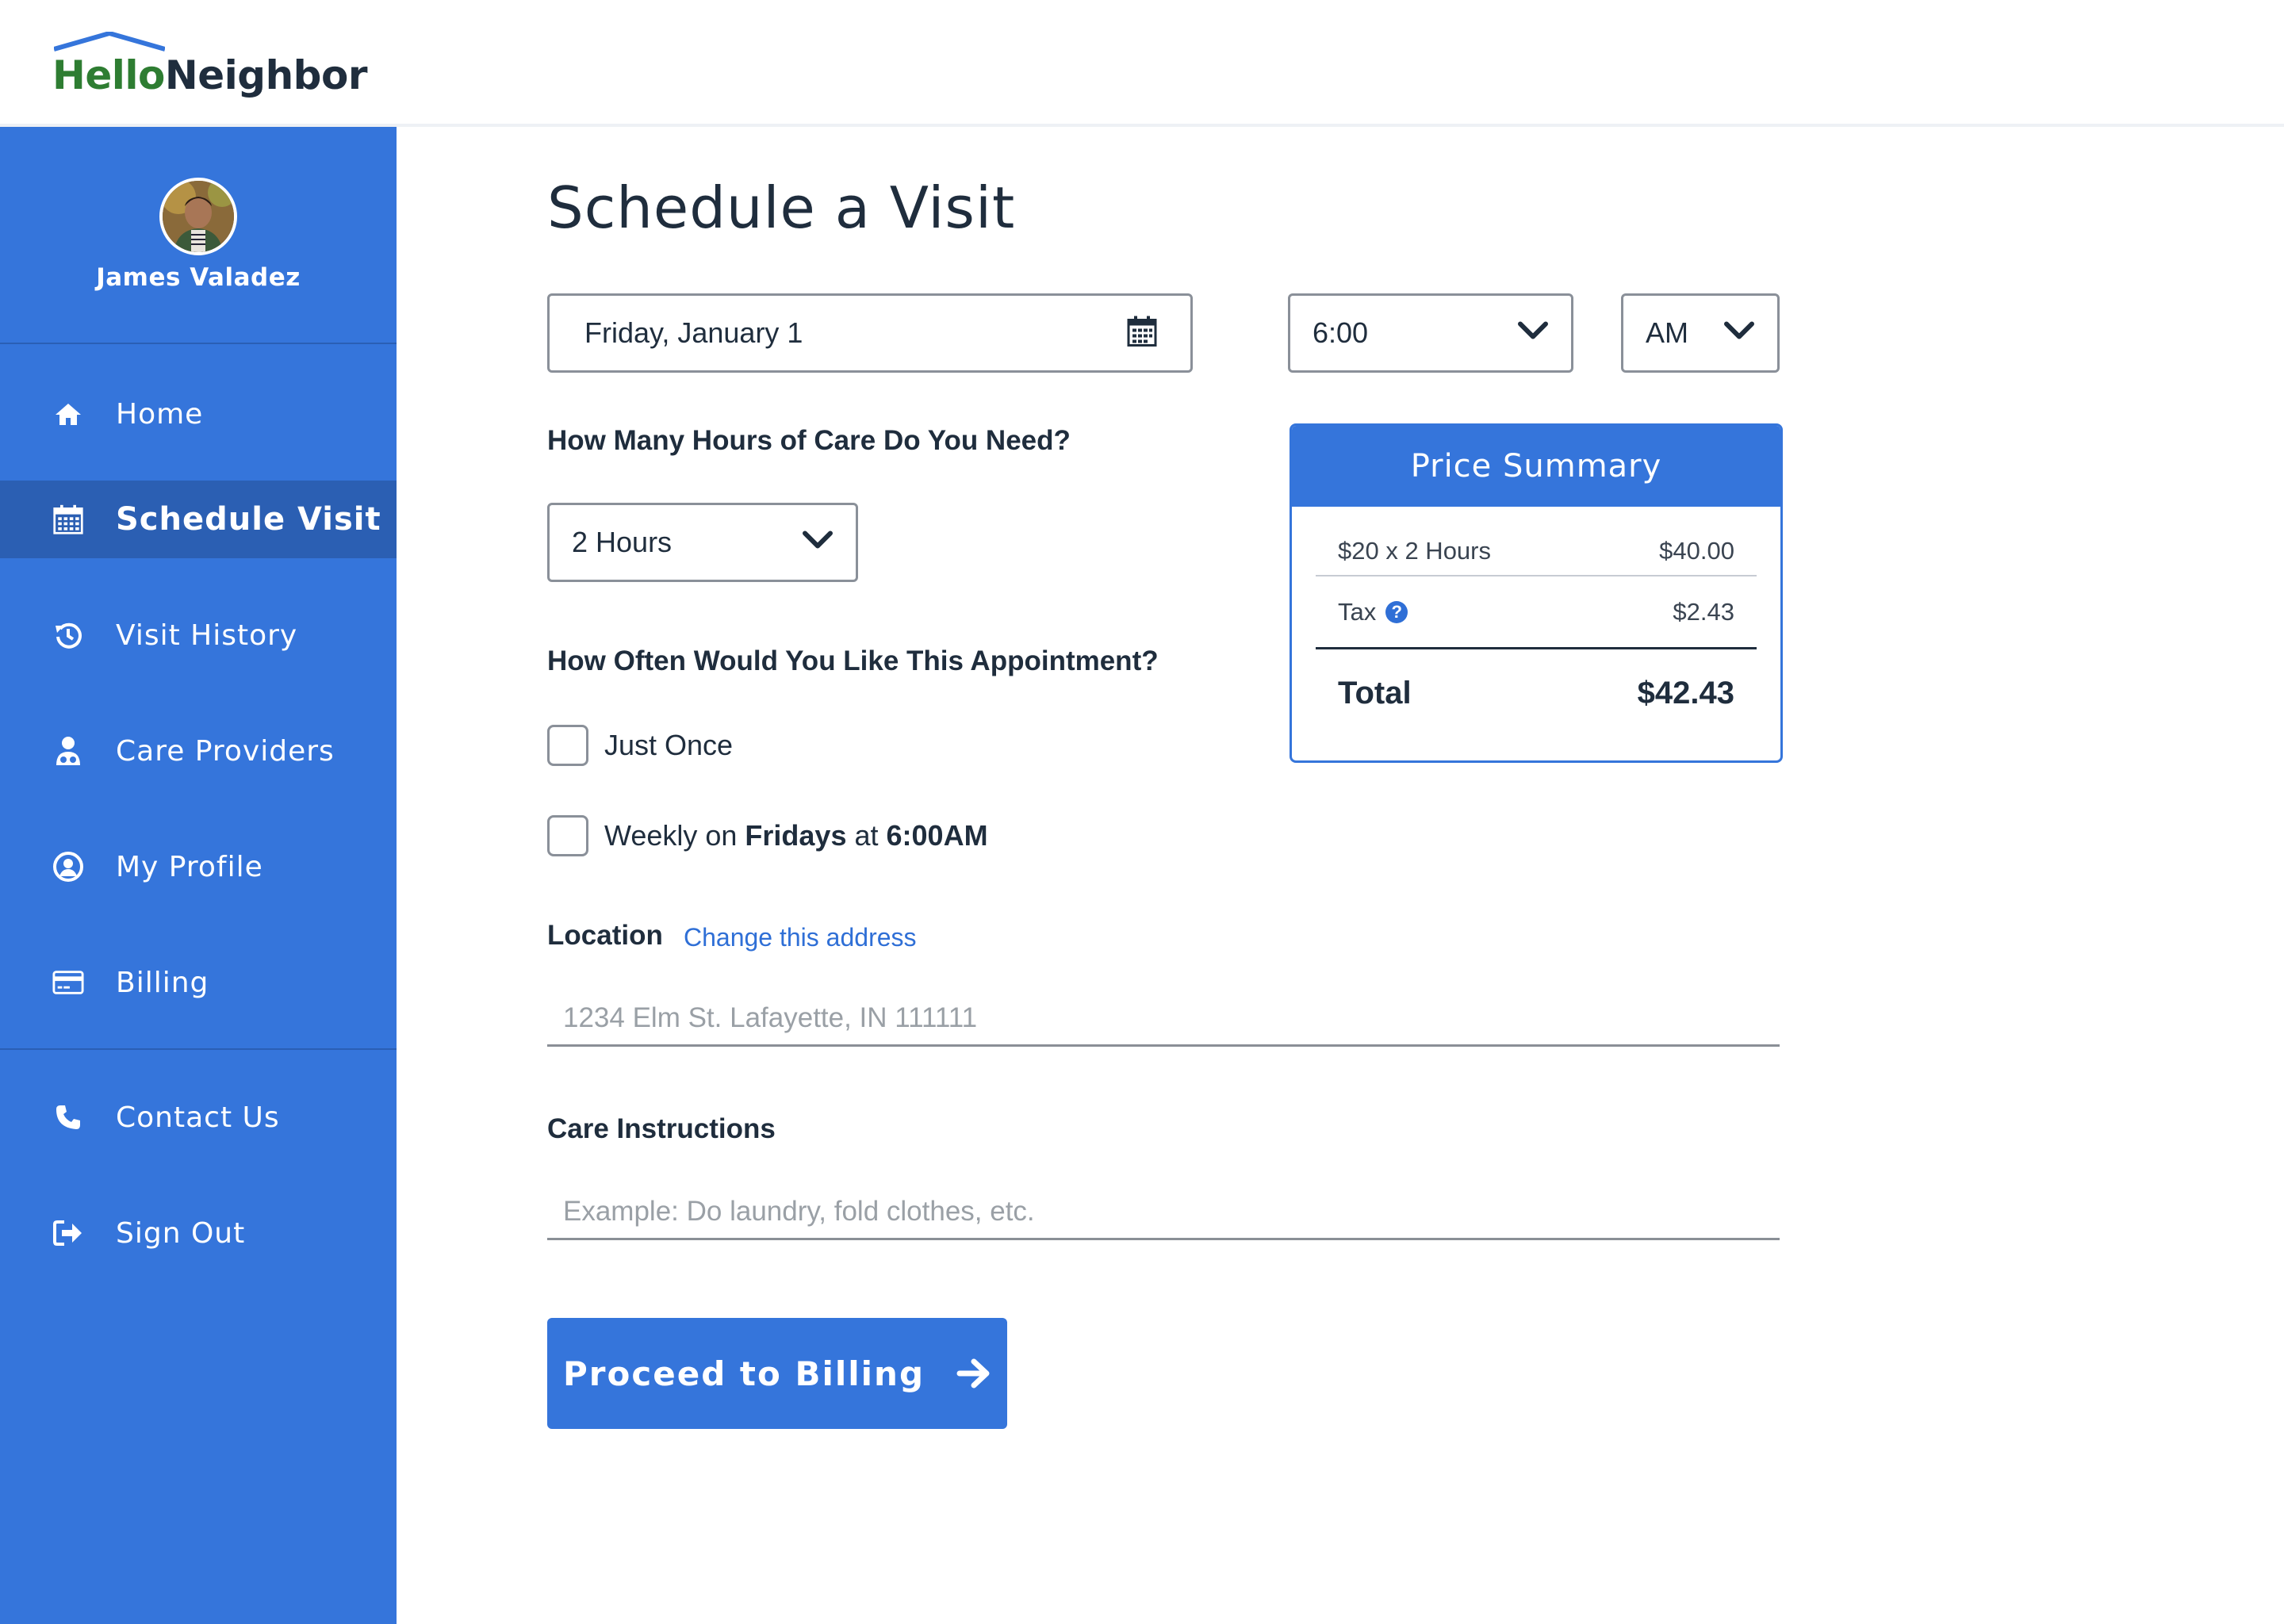 The height and width of the screenshot is (1624, 2284). I want to click on sidebar-item-home: Home, so click(198, 414).